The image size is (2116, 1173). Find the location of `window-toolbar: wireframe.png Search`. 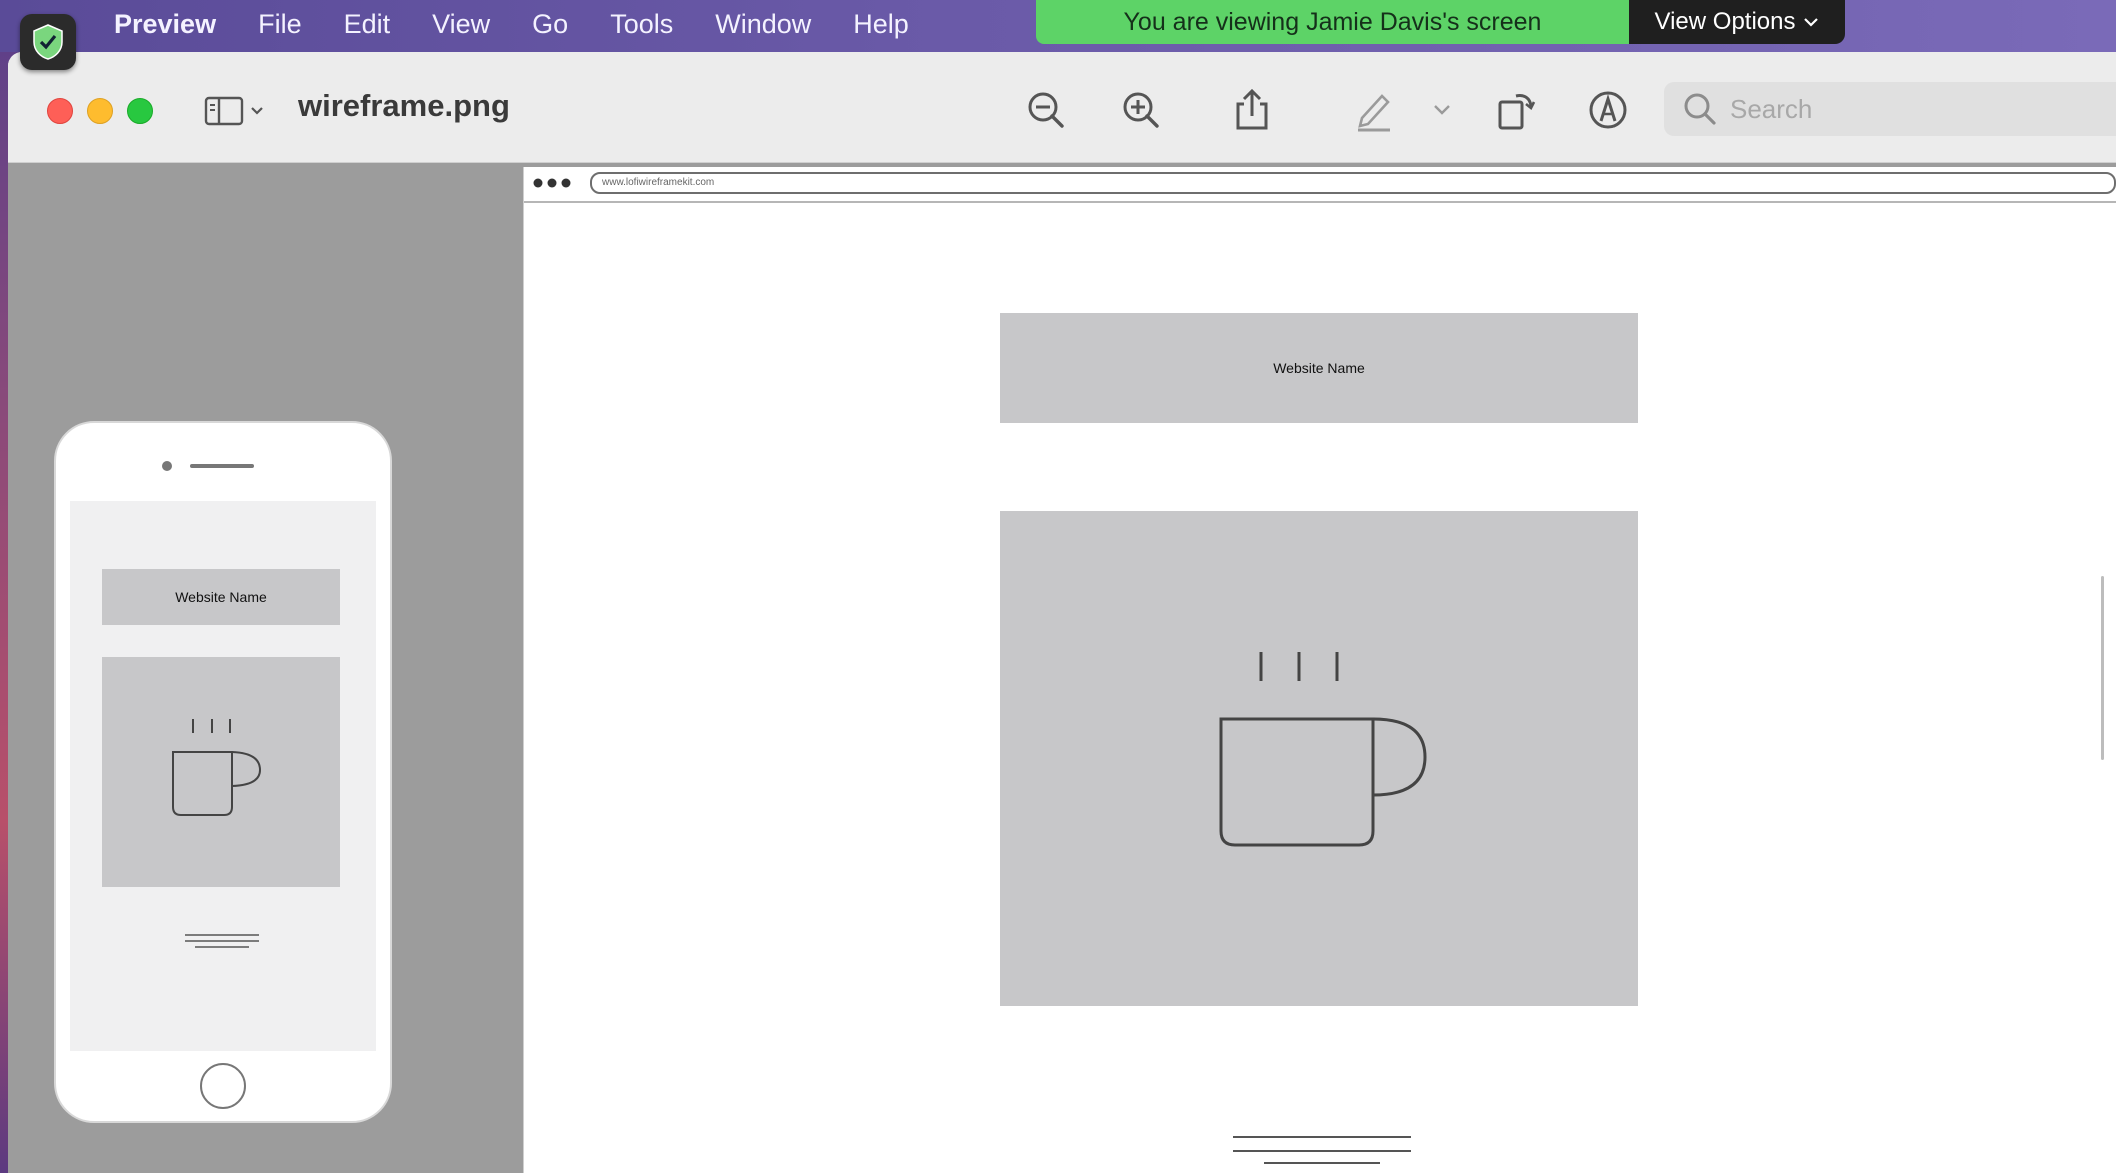

window-toolbar: wireframe.png Search is located at coordinates (1062, 107).